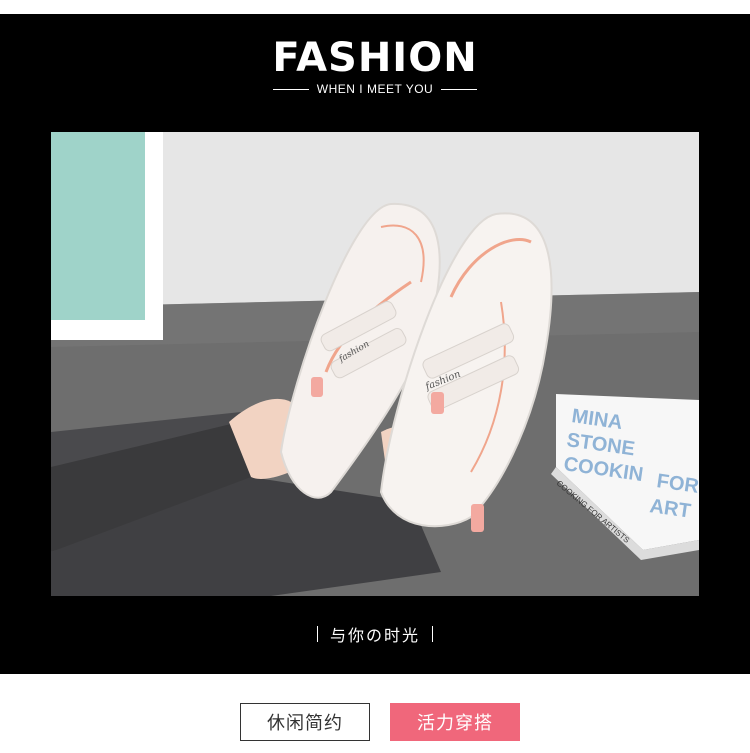 The image size is (750, 753). I want to click on tagline-bar-right, so click(432, 634).